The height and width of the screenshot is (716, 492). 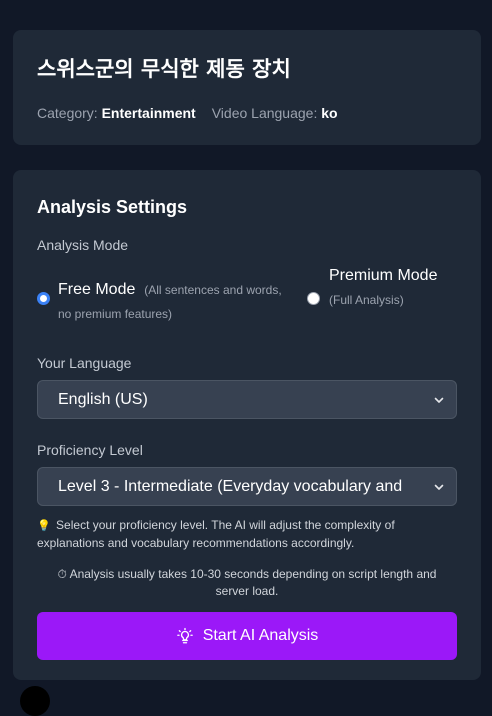 What do you see at coordinates (264, 113) in the screenshot?
I see `video-language-label: Video Language:` at bounding box center [264, 113].